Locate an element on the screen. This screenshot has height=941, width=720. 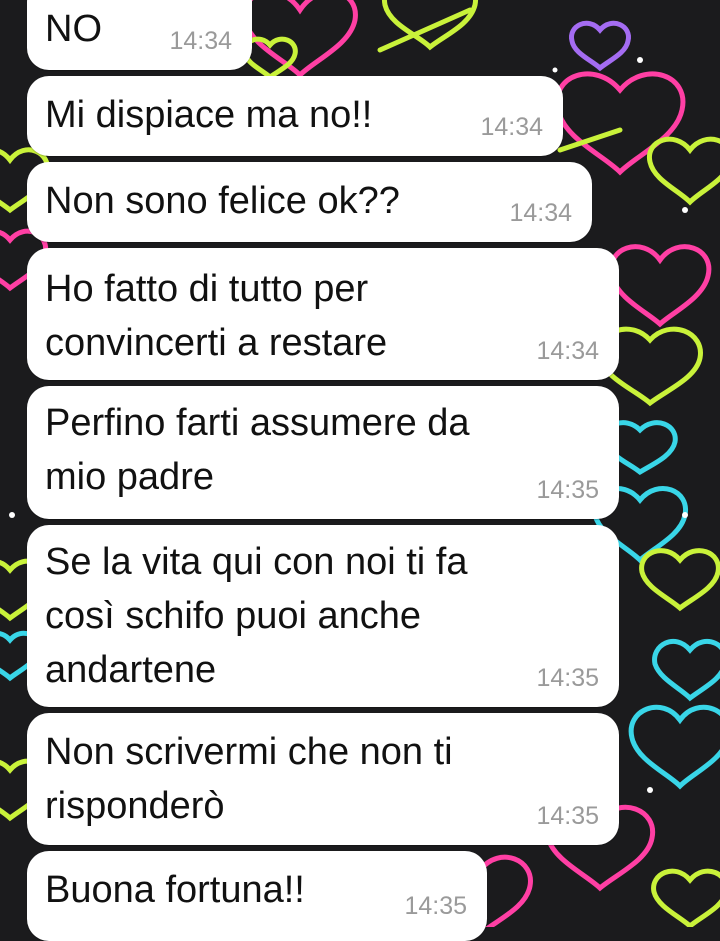
message-text: Non scrivermi che non ti risponderò is located at coordinates (249, 779).